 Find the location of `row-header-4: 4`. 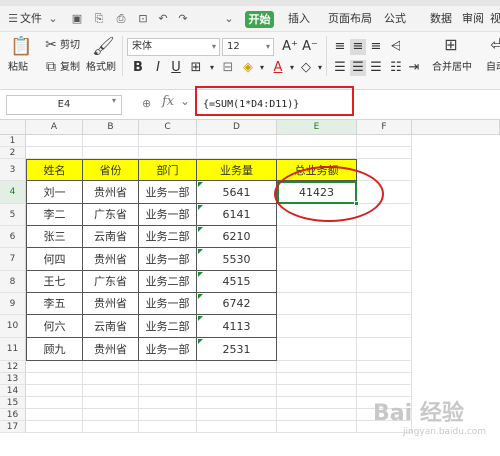

row-header-4: 4 is located at coordinates (13, 192).